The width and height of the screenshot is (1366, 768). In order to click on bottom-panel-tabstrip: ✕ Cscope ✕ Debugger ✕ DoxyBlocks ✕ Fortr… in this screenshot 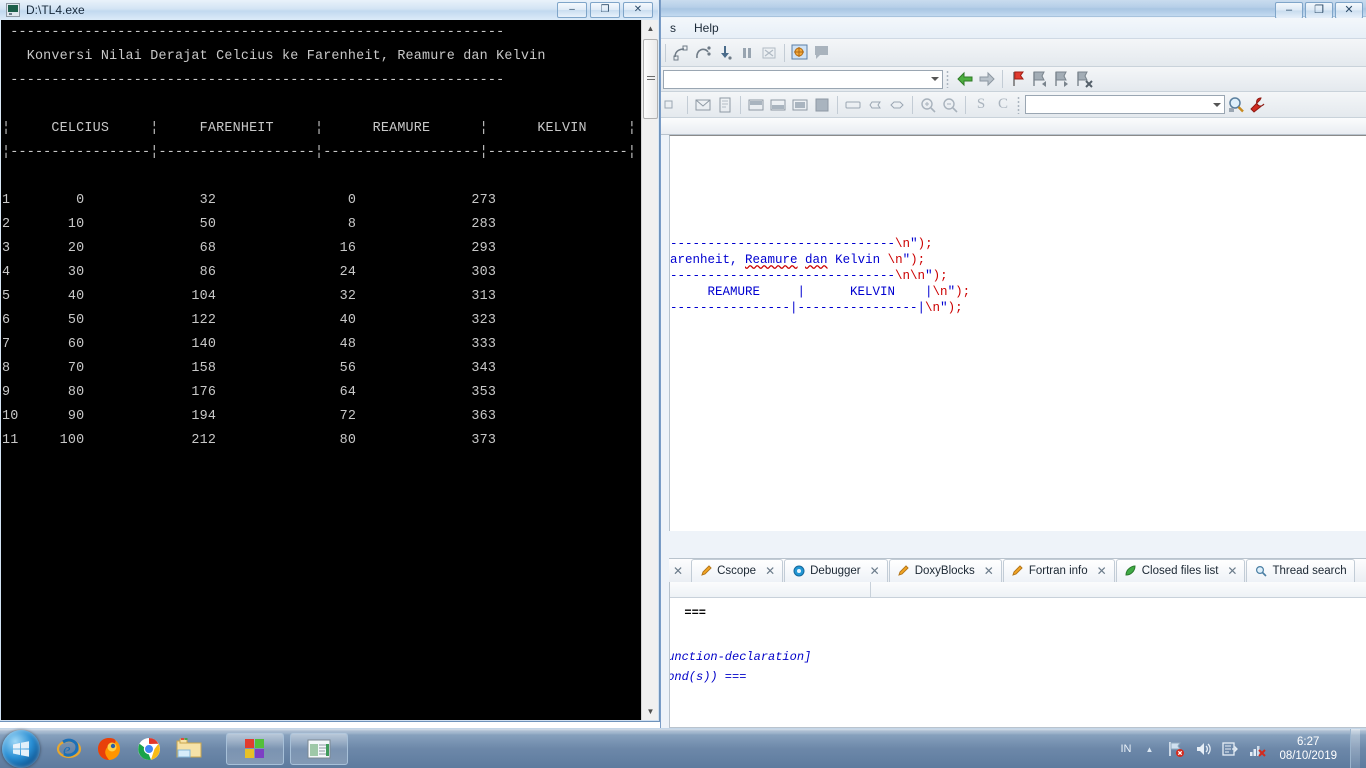, I will do `click(1017, 570)`.